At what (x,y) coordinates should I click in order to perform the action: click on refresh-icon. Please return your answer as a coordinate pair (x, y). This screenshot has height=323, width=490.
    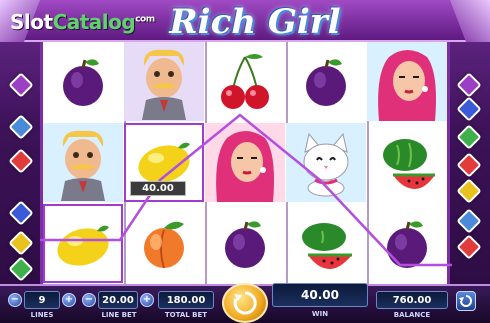
    Looking at the image, I should click on (465, 301).